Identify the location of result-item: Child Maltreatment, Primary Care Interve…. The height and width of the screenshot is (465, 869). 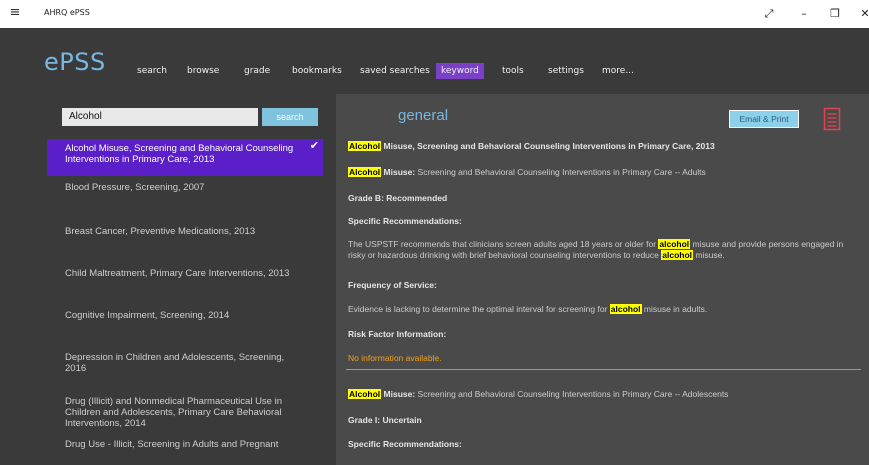
(185, 273).